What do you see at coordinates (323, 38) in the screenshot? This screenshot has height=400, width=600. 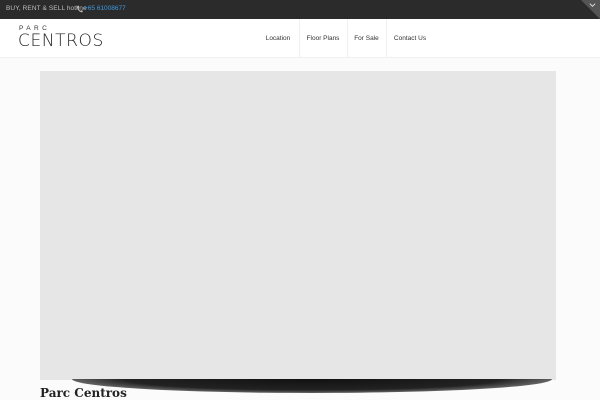 I see `nav-item-floor-plans: Floor Plans` at bounding box center [323, 38].